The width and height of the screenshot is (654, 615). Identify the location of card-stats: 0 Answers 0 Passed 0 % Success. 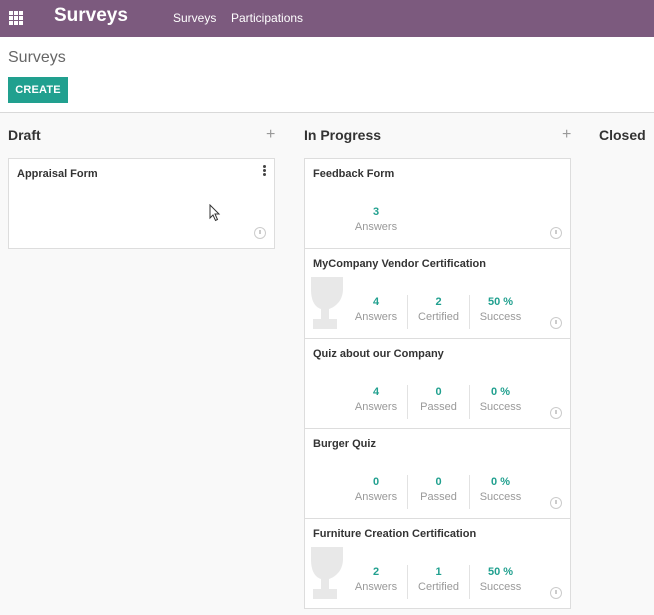
(418, 492).